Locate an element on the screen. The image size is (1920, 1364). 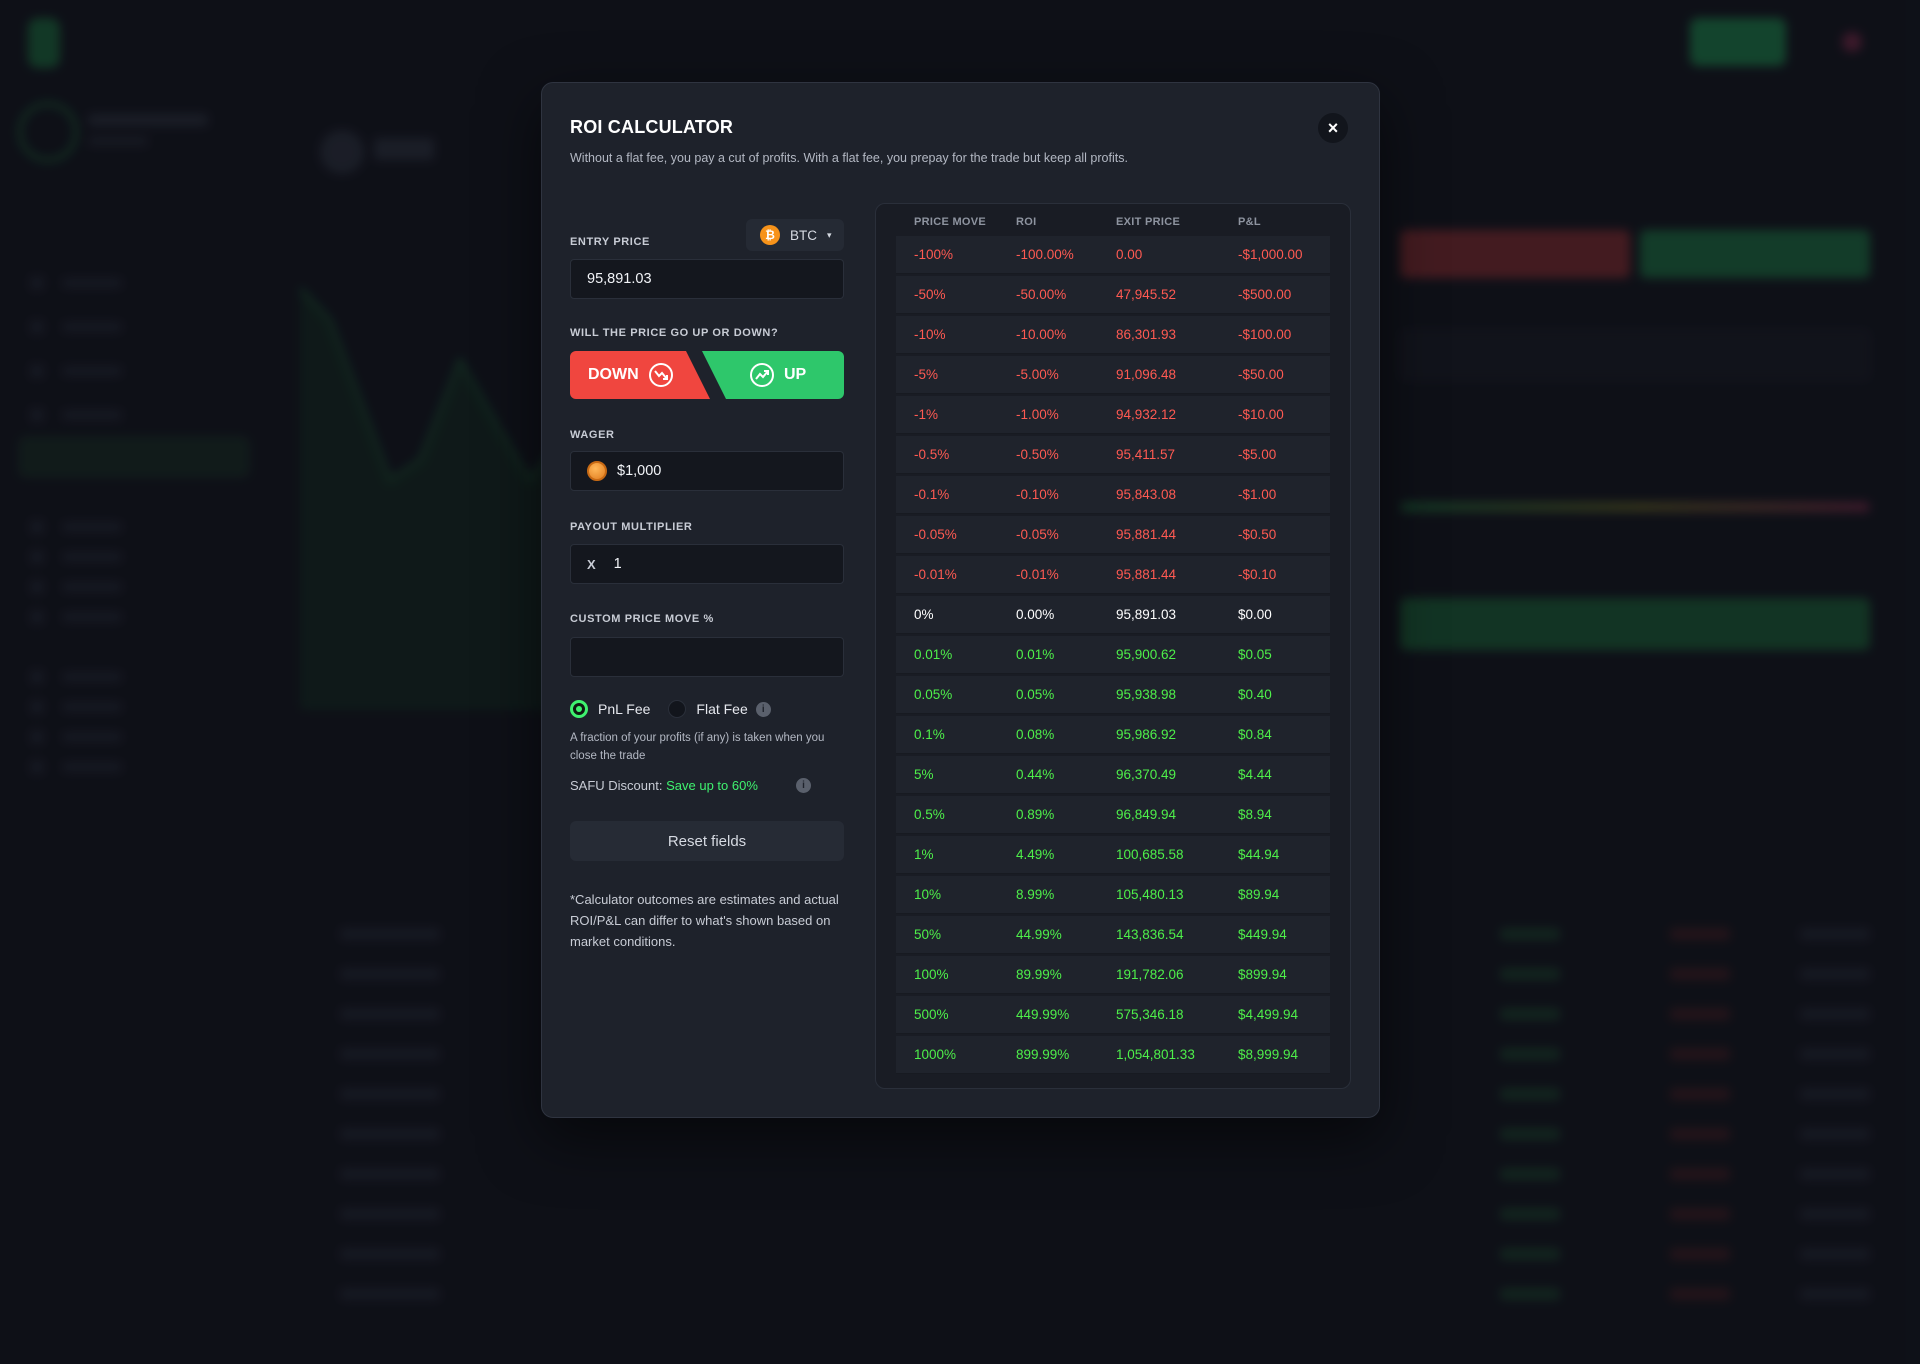
cell-pnl: $4,499.94 is located at coordinates (1268, 1014).